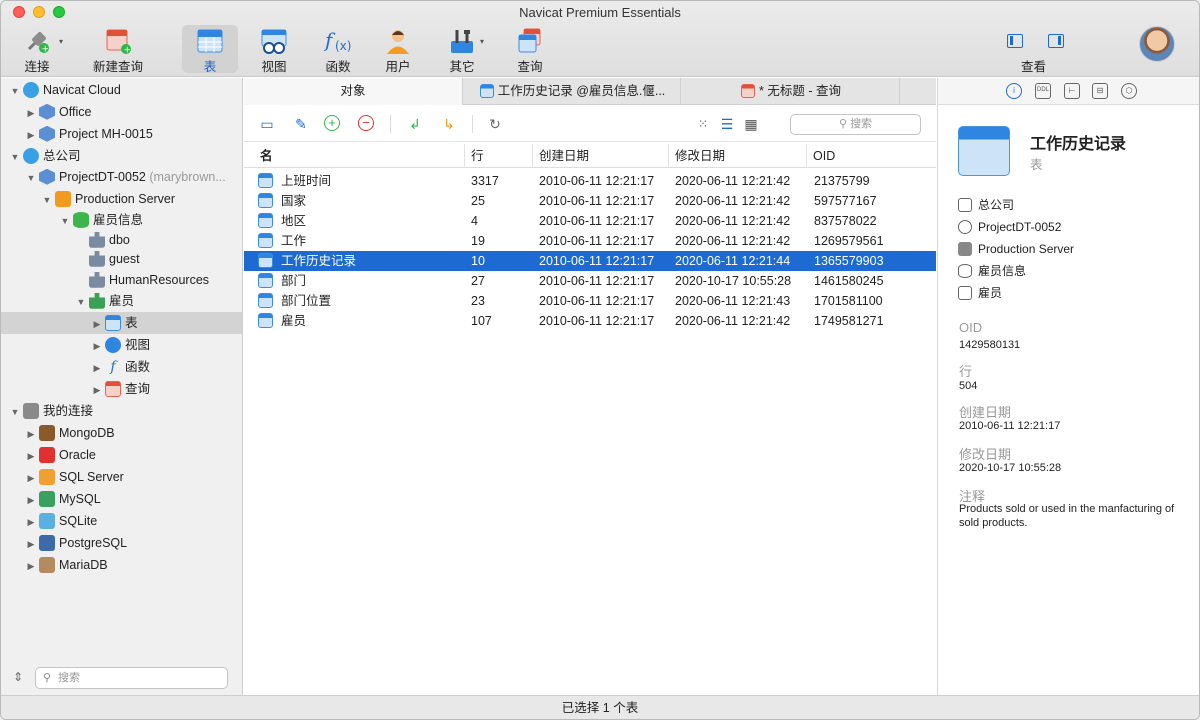 Image resolution: width=1200 pixels, height=720 pixels. Describe the element at coordinates (727, 124) in the screenshot. I see `list-view-icon: ☰` at that location.